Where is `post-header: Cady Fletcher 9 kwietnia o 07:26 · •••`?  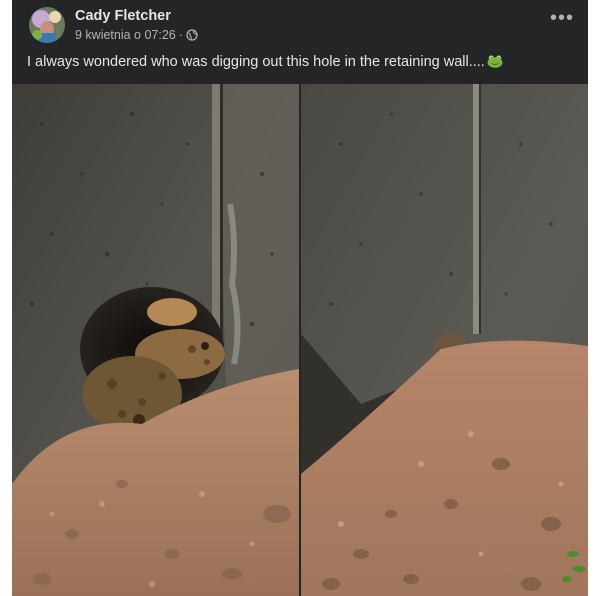
post-header: Cady Fletcher 9 kwietnia o 07:26 · ••• is located at coordinates (300, 24).